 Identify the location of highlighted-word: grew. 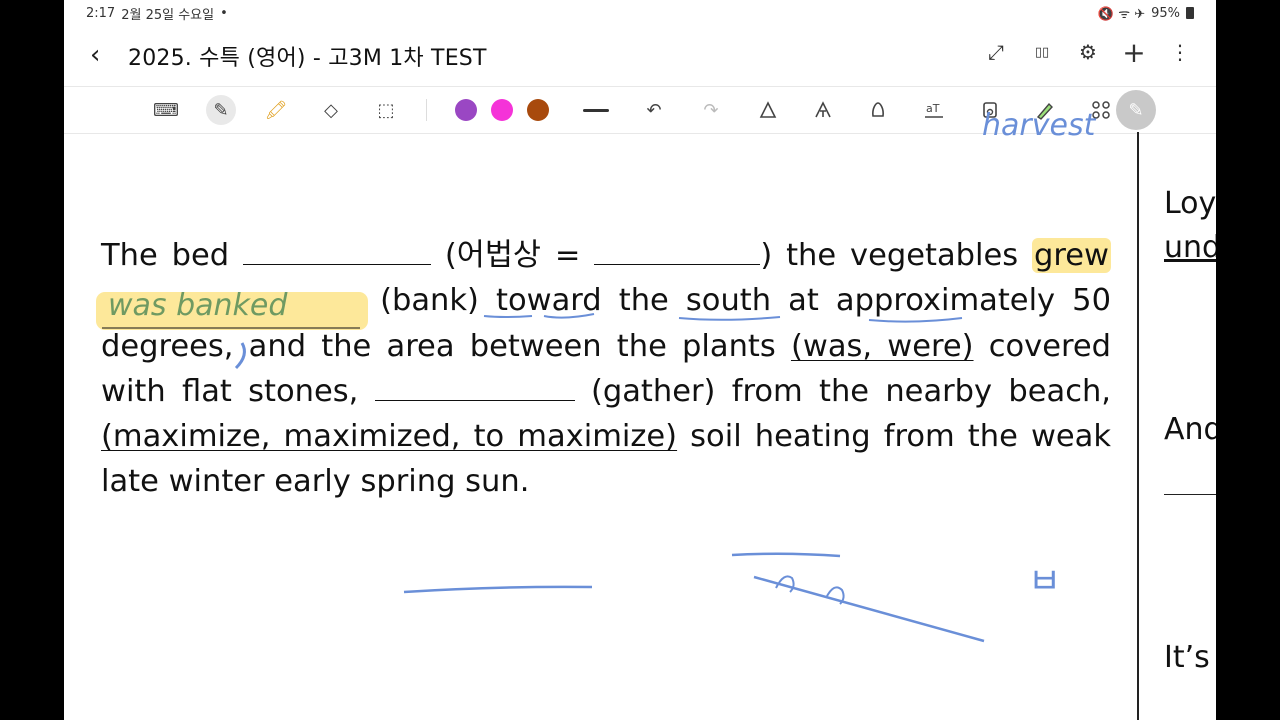
(1071, 255).